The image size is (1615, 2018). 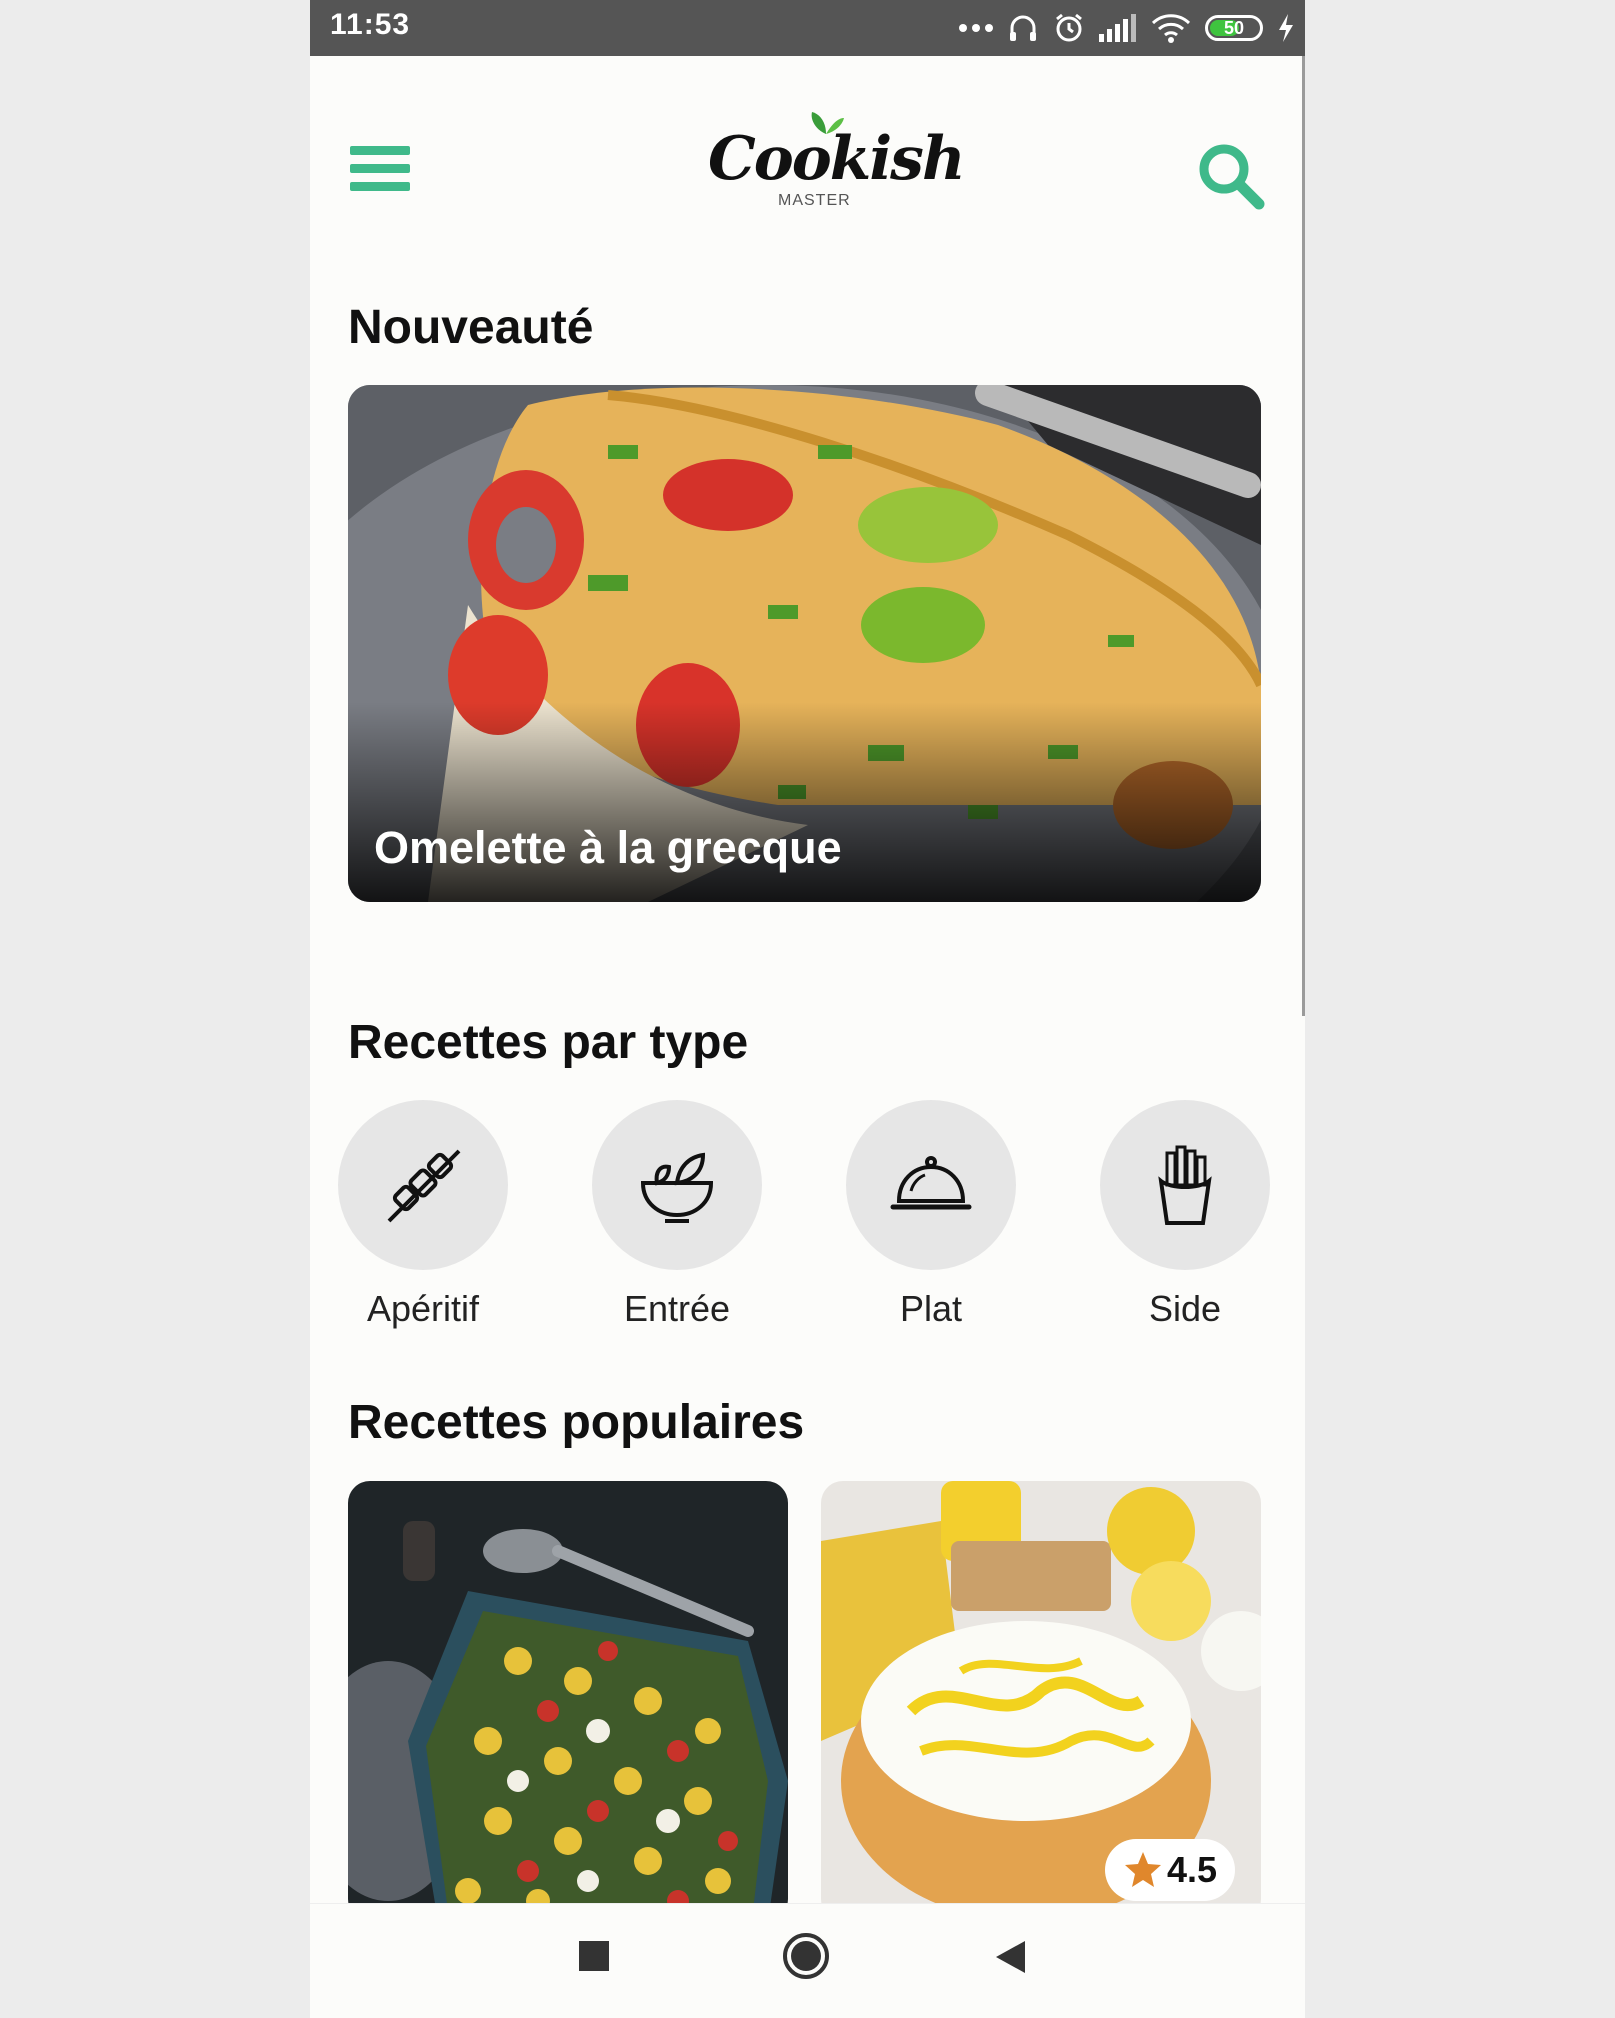 I want to click on recipe-type-aperitif: Apéritif, so click(x=423, y=1215).